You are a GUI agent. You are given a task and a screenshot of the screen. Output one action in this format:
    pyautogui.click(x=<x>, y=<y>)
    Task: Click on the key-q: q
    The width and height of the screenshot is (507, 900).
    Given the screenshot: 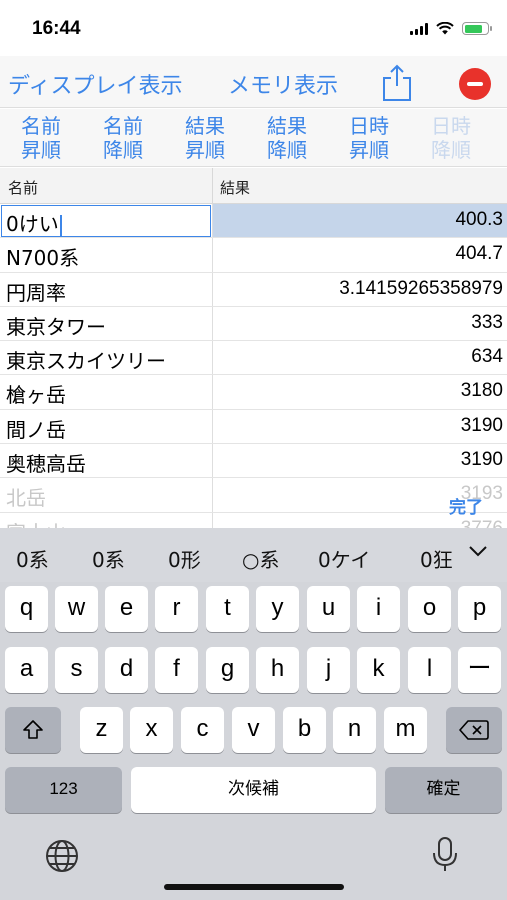 What is the action you would take?
    pyautogui.click(x=26, y=609)
    